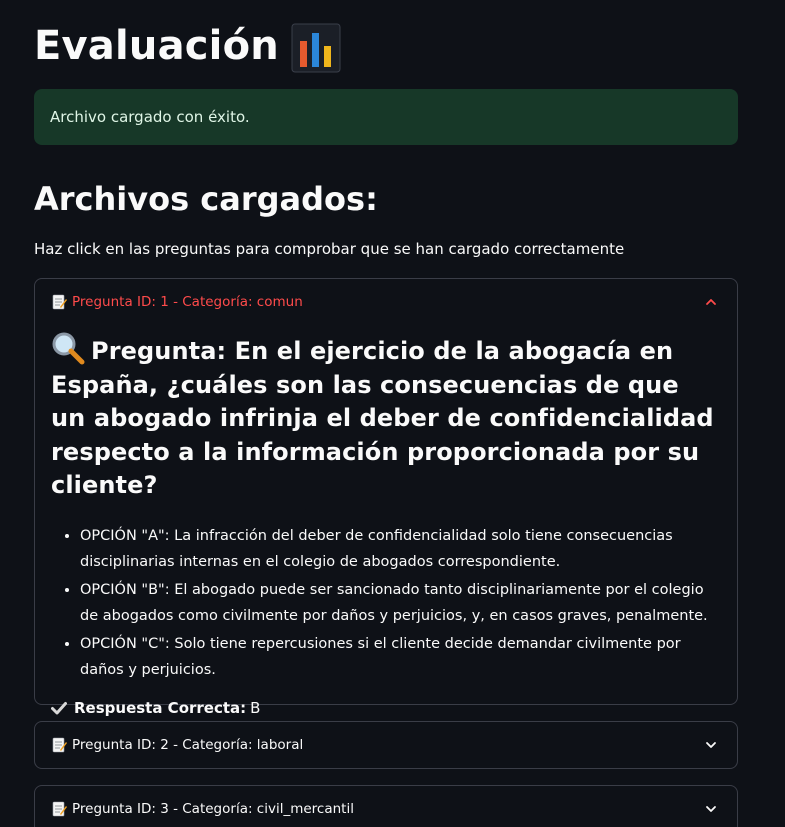  Describe the element at coordinates (160, 707) in the screenshot. I see `answer-label: Respuesta Correcta:` at that location.